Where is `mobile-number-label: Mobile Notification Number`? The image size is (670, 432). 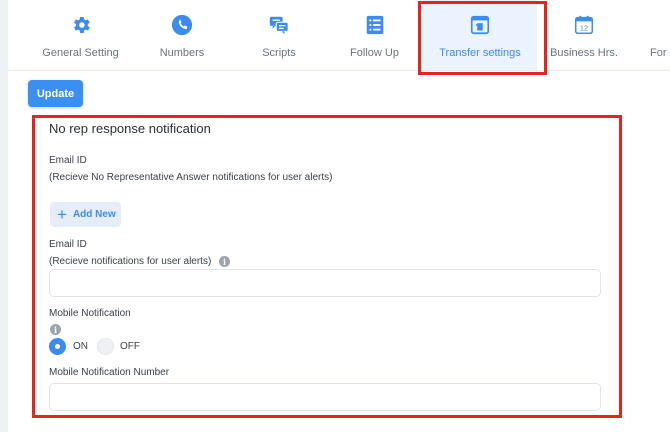 mobile-number-label: Mobile Notification Number is located at coordinates (109, 372).